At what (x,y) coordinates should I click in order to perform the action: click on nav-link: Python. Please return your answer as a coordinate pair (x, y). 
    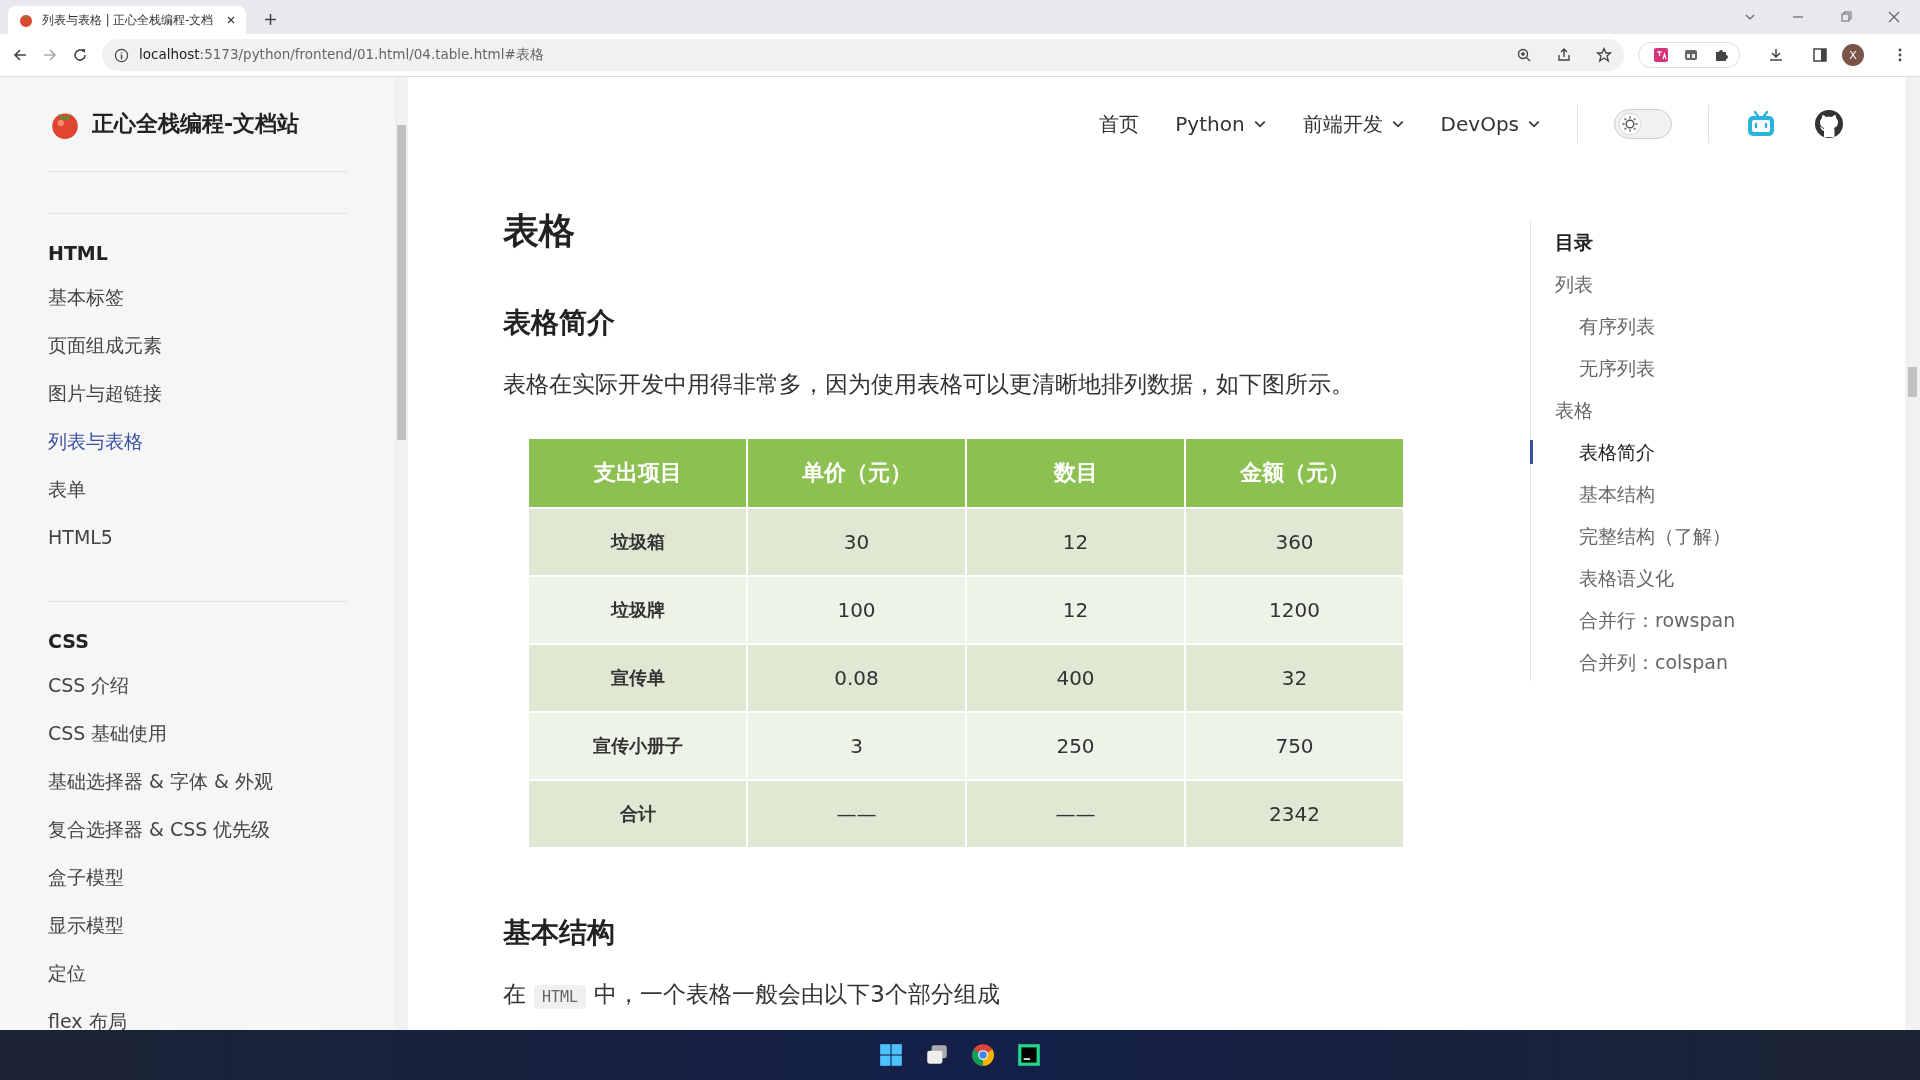
    Looking at the image, I should click on (1221, 124).